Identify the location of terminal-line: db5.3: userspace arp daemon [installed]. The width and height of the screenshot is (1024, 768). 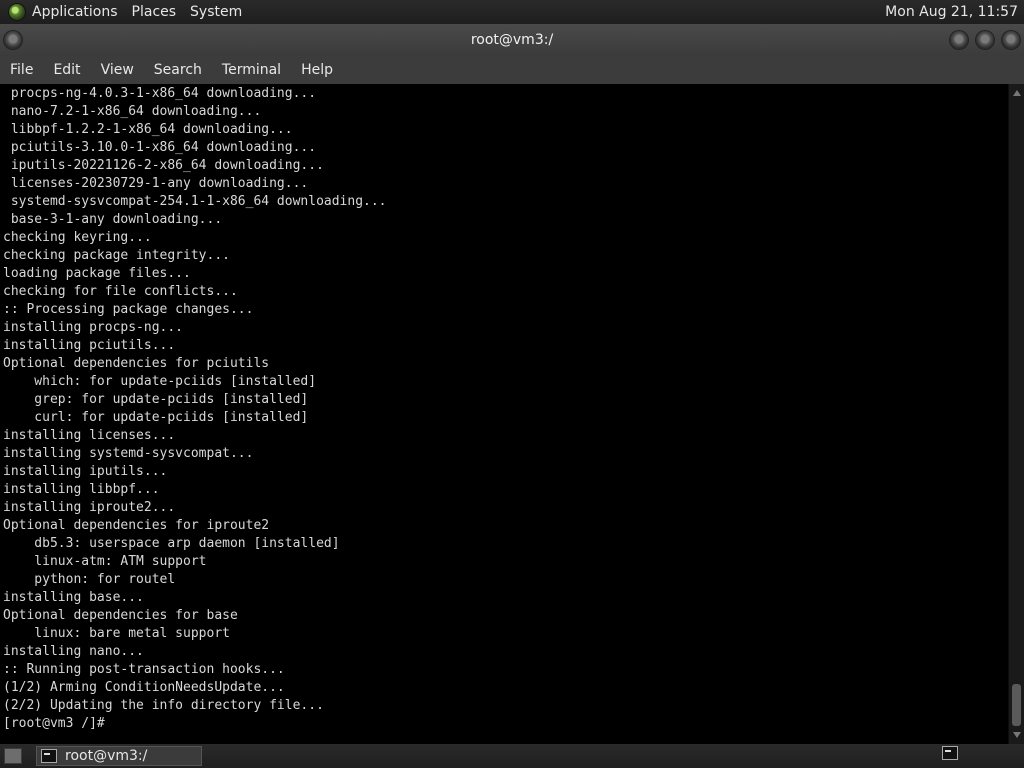
(171, 543).